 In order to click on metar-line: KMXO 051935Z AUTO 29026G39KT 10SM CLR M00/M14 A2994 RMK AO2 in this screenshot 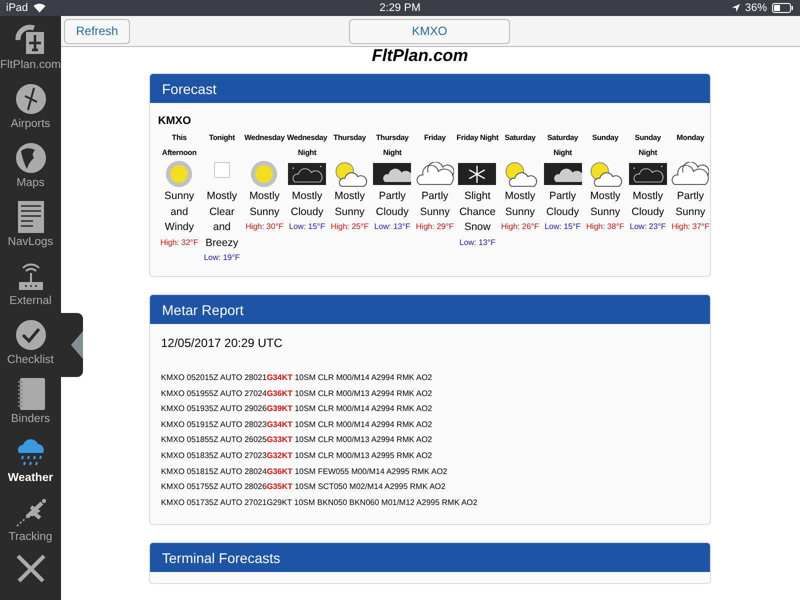, I will do `click(297, 409)`.